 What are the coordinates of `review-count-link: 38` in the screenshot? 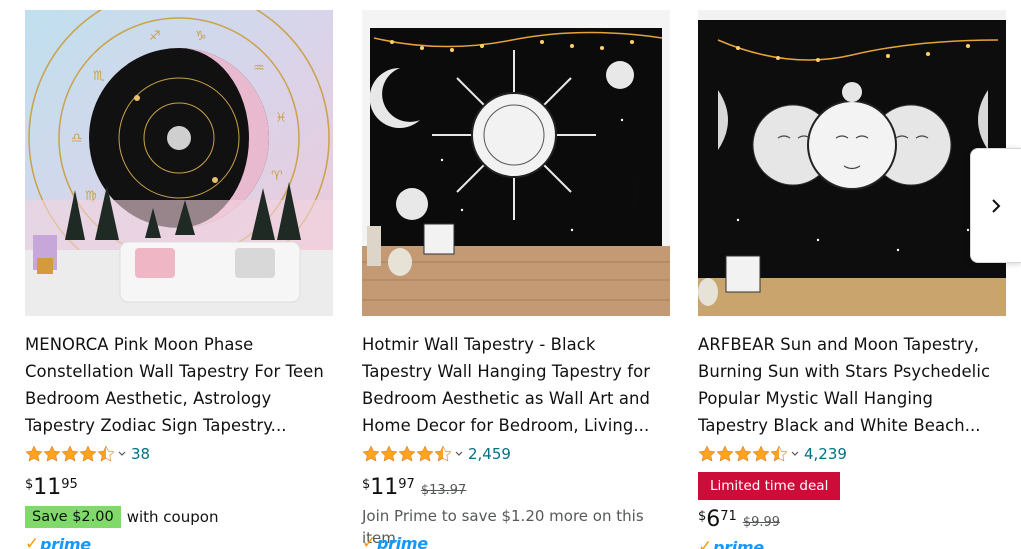 It's located at (140, 454).